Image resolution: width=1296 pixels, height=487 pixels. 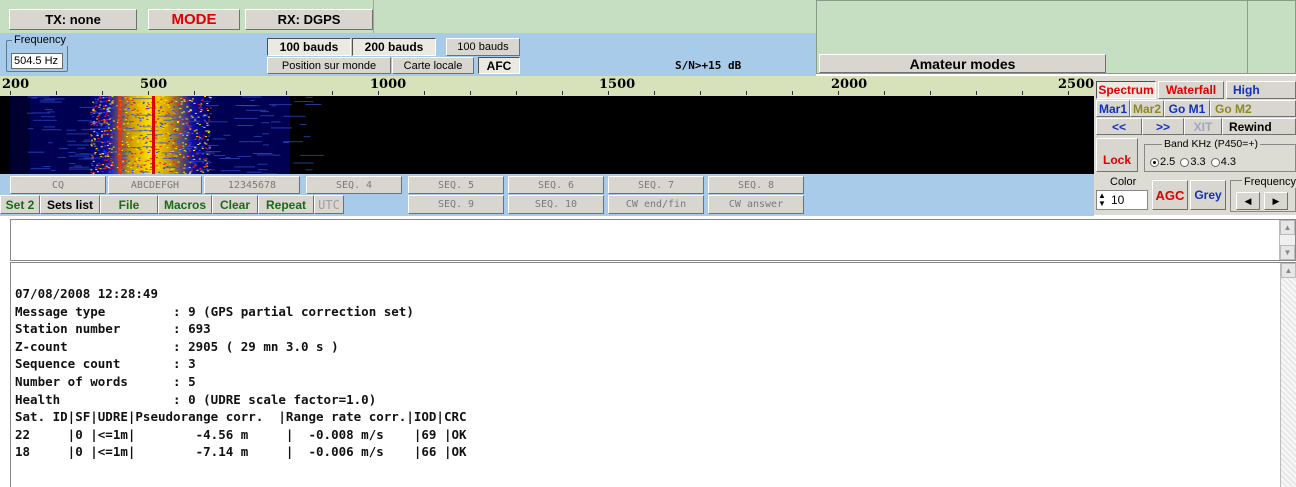 What do you see at coordinates (1208, 195) in the screenshot?
I see `grey-button: Grey` at bounding box center [1208, 195].